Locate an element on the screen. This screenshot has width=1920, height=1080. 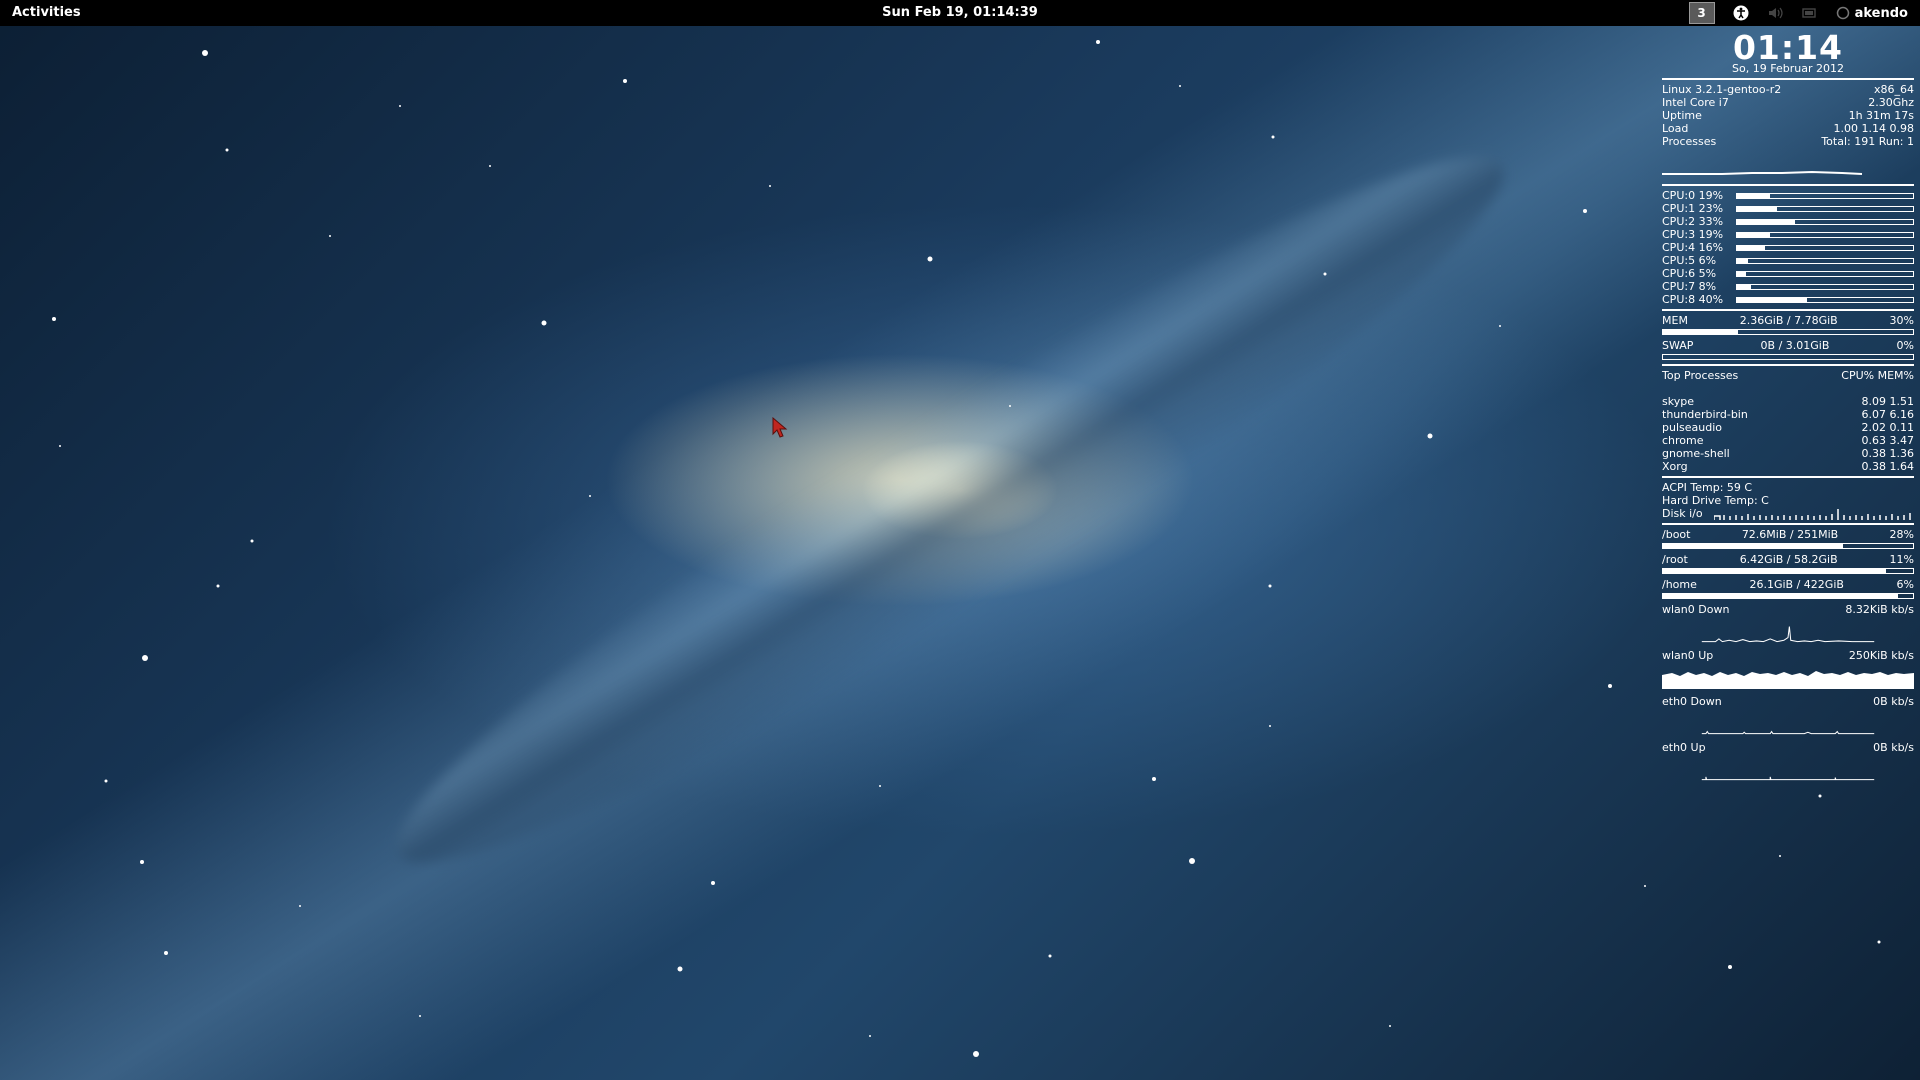
network-icon is located at coordinates (1809, 13).